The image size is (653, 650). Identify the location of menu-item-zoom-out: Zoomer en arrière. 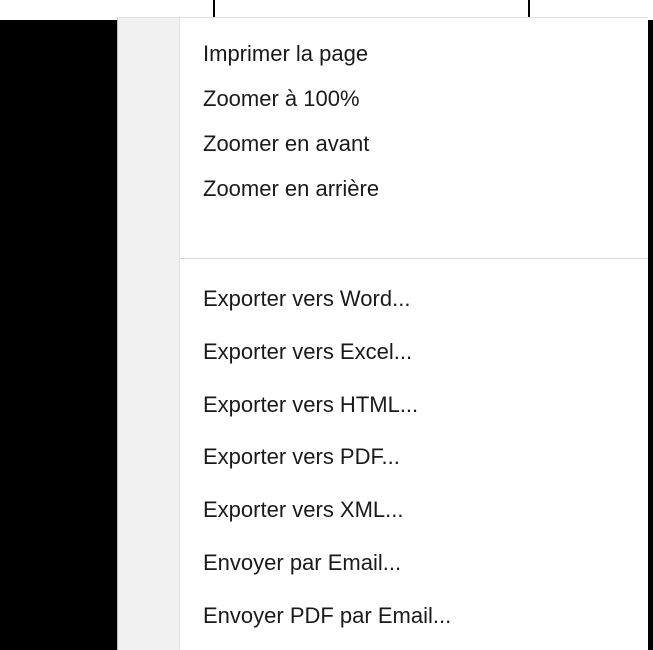
(414, 189).